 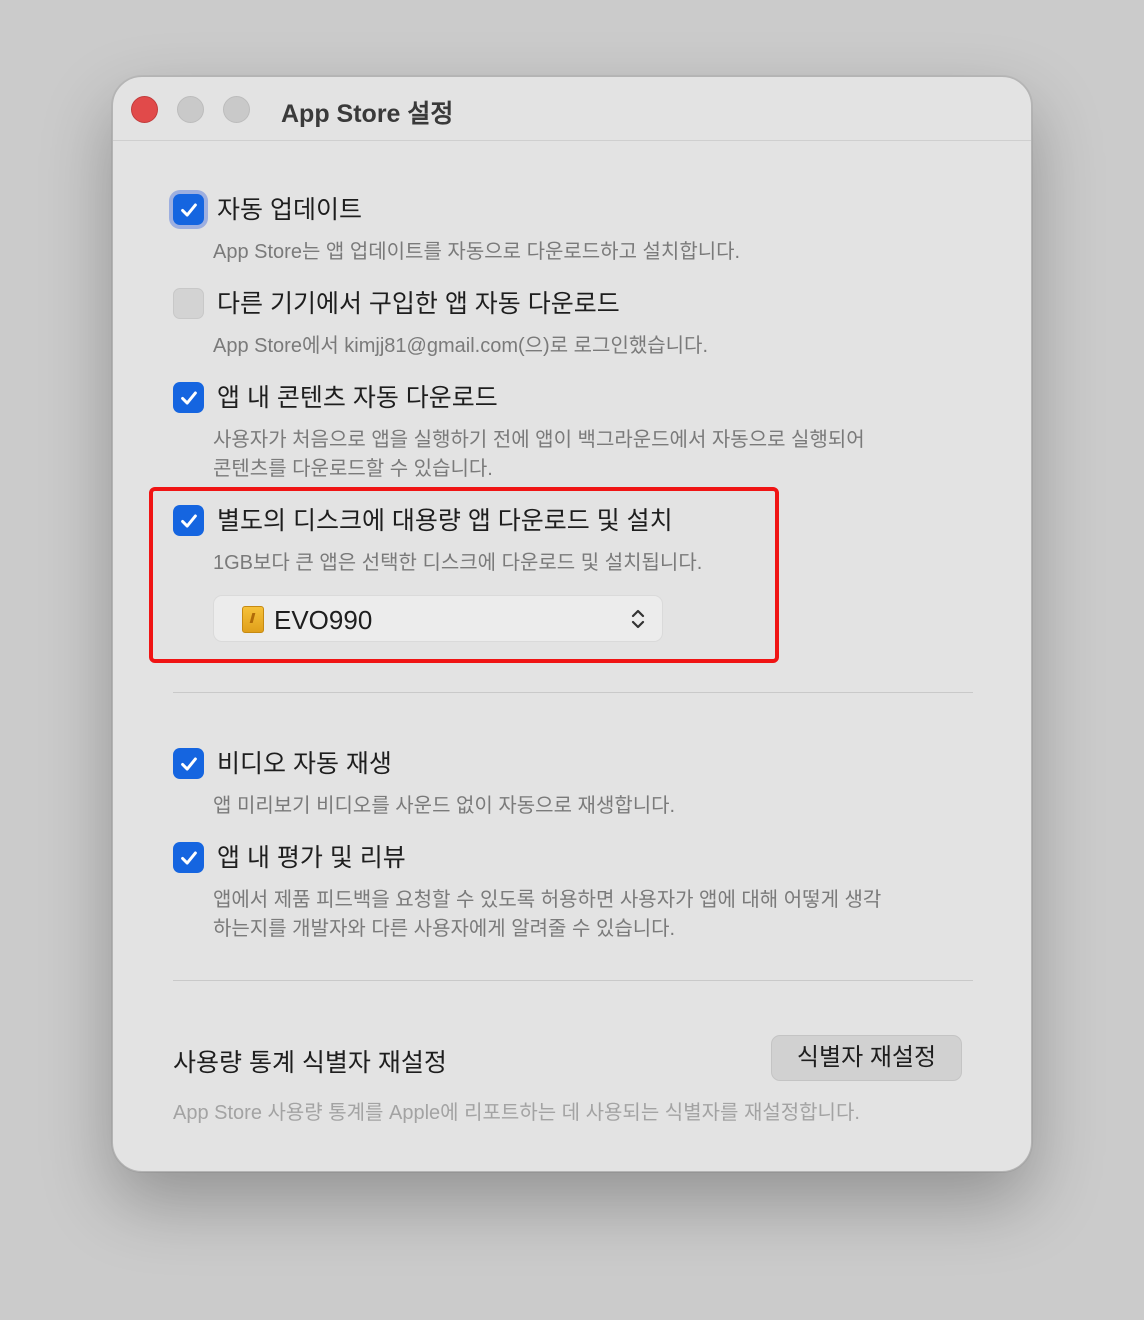 I want to click on in-app-content-label: 앱 내 콘텐츠 자동 다운로드, so click(x=357, y=398).